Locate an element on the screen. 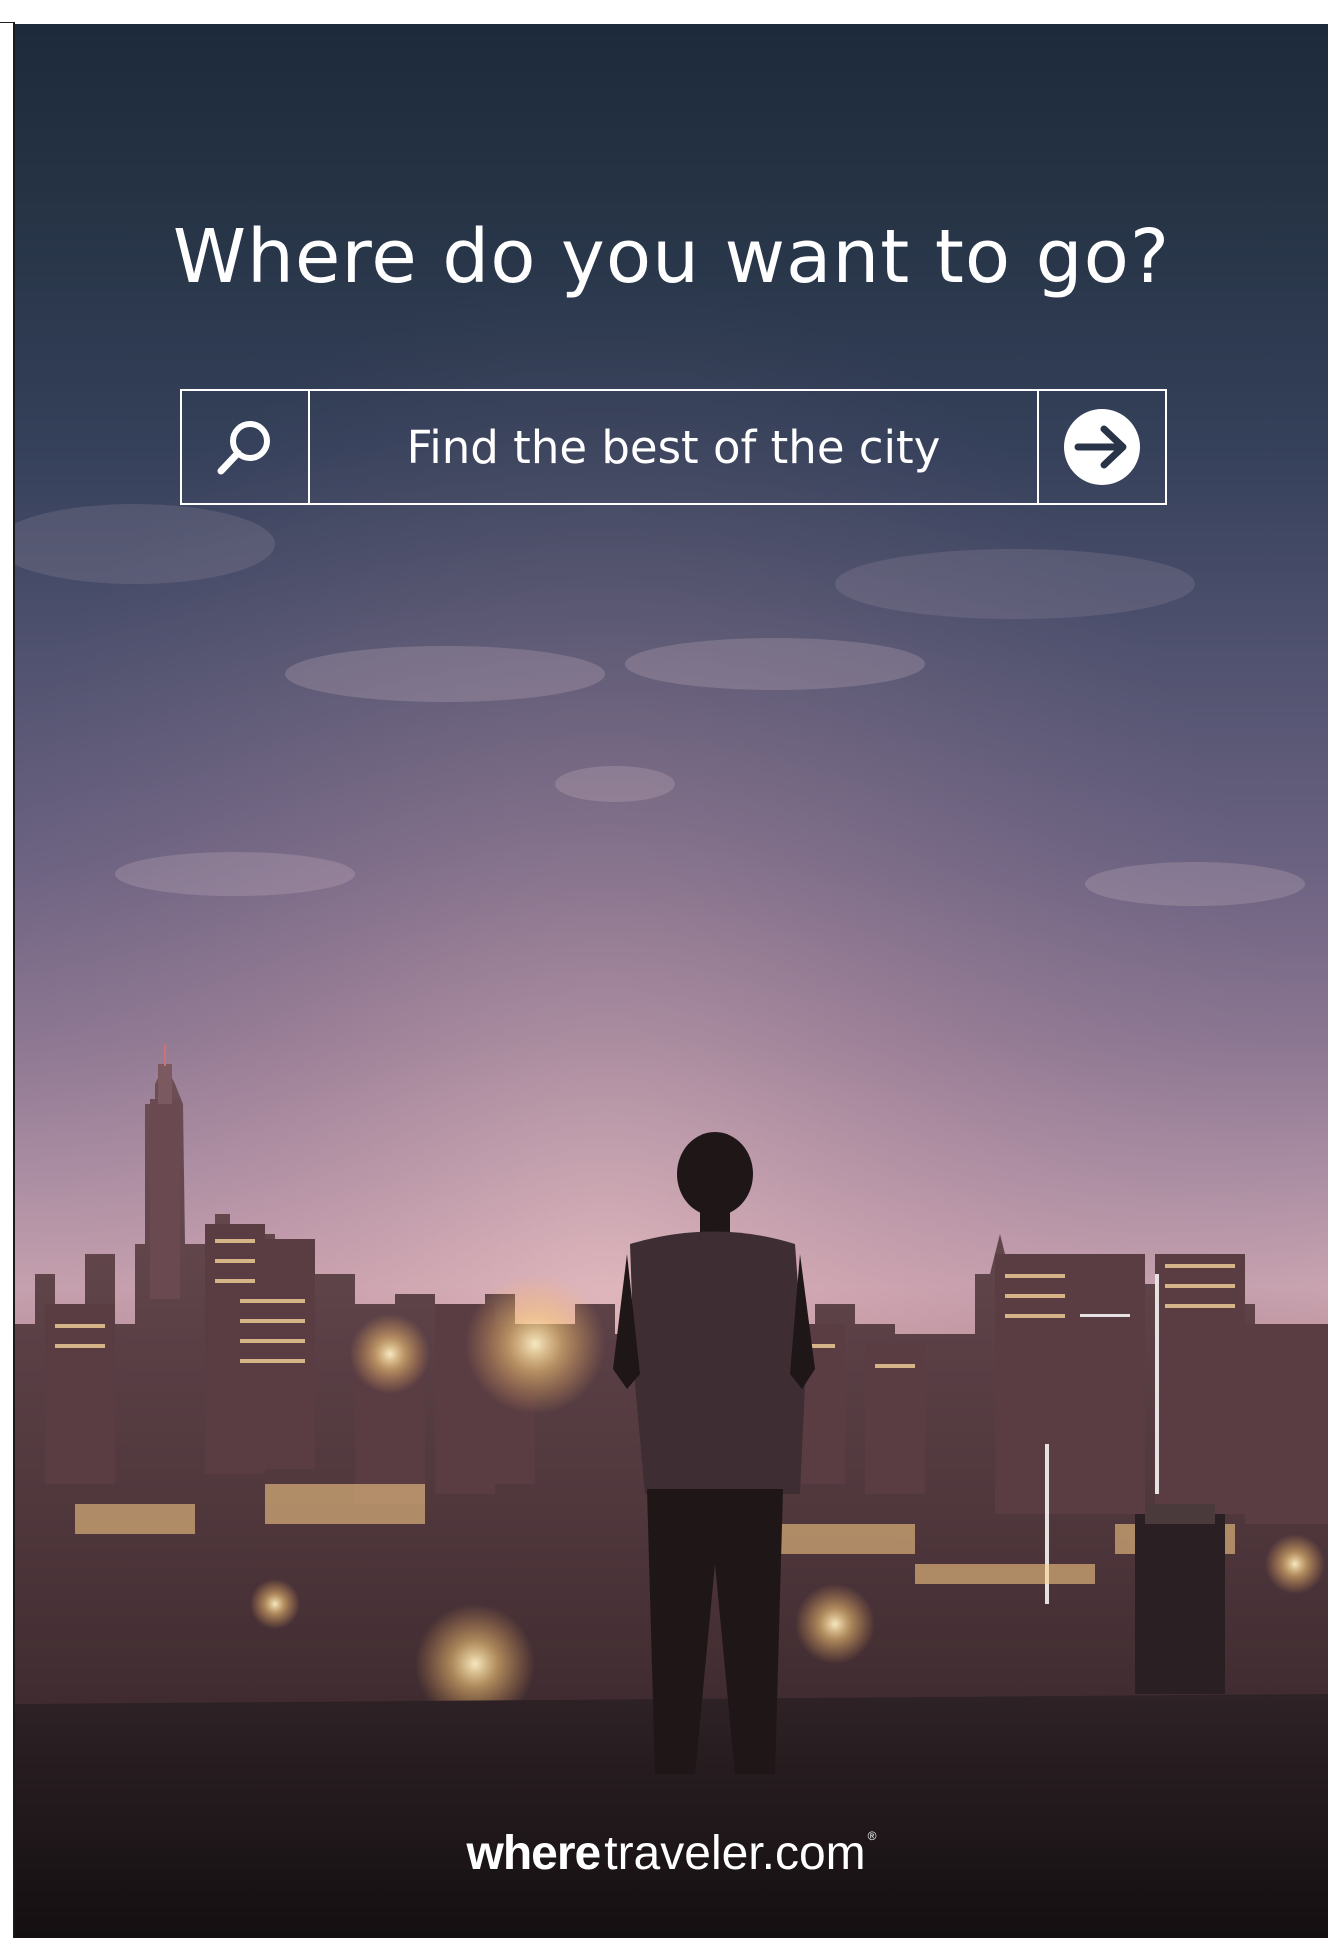 The height and width of the screenshot is (1938, 1328). go-button is located at coordinates (1101, 447).